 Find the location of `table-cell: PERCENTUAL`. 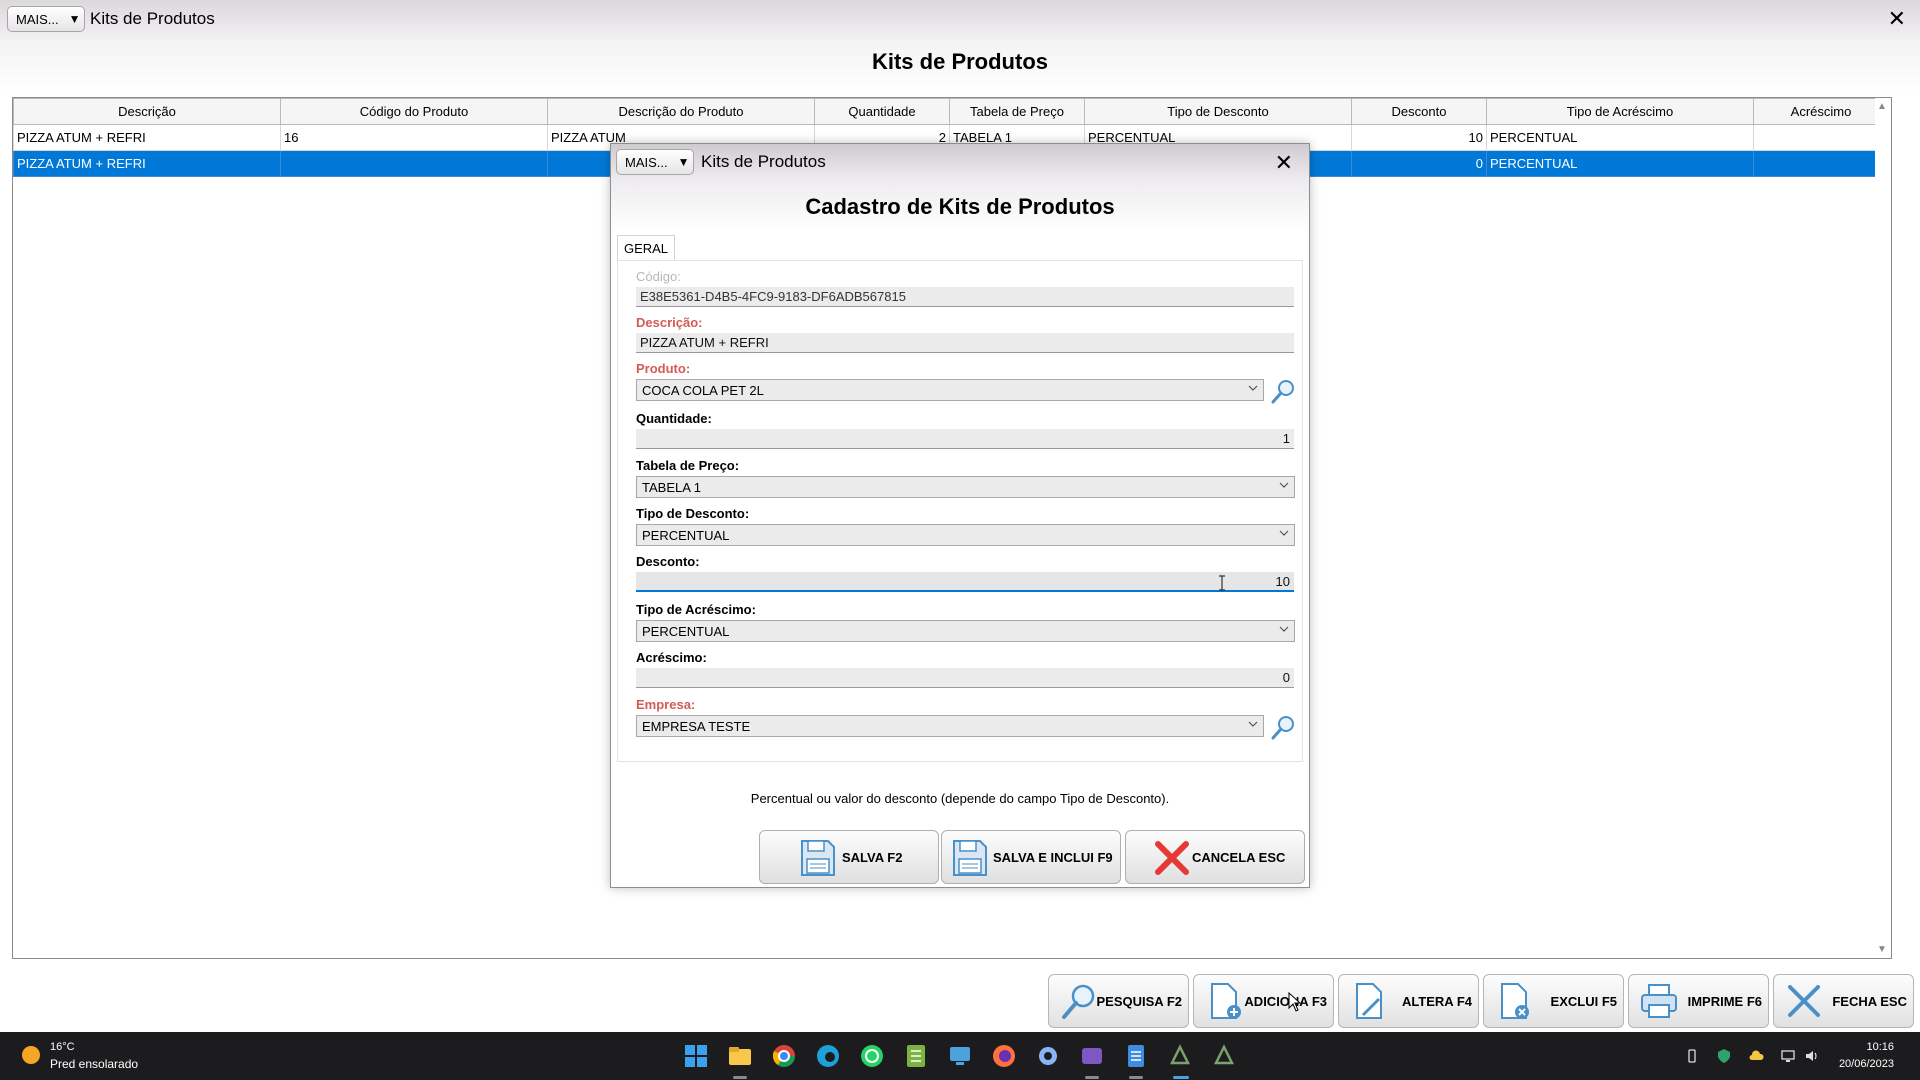

table-cell: PERCENTUAL is located at coordinates (1620, 137).